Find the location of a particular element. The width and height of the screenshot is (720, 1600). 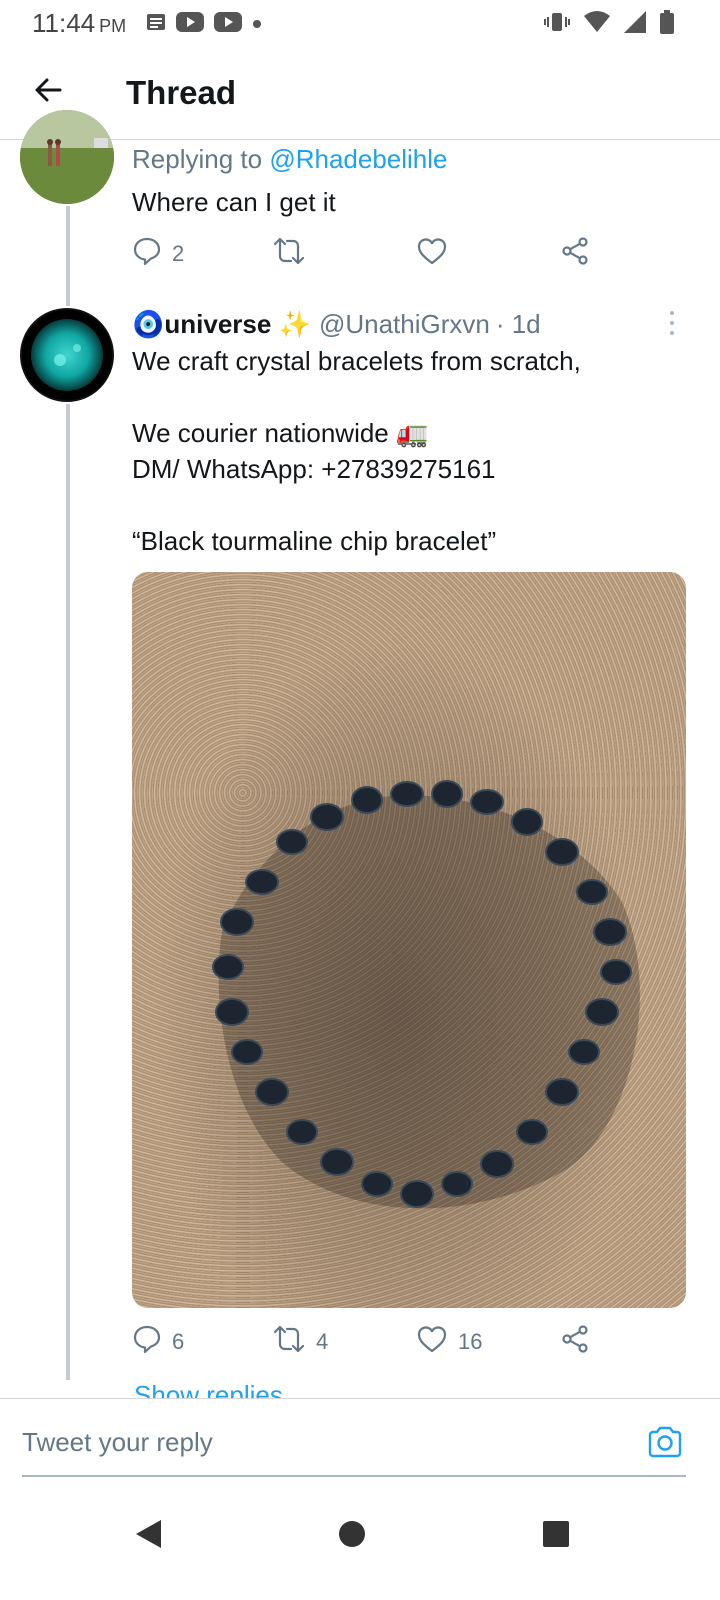

tweet-actions: 2 is located at coordinates (372, 254).